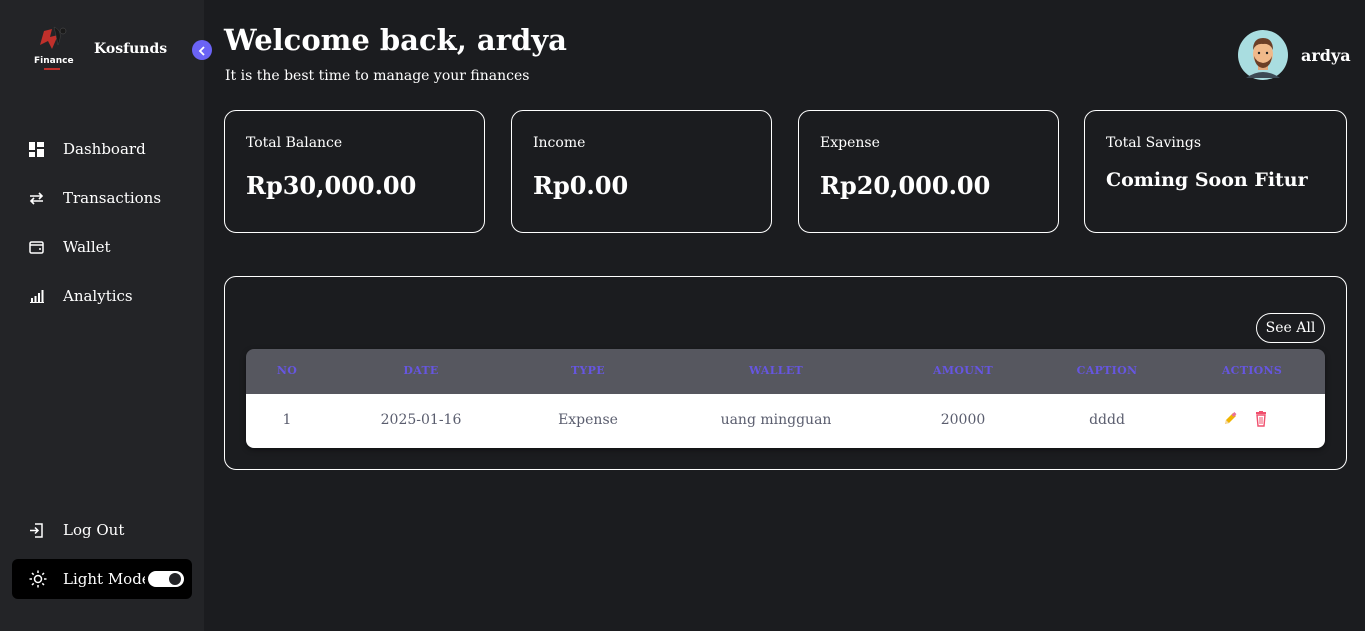 The width and height of the screenshot is (1365, 631). Describe the element at coordinates (112, 198) in the screenshot. I see `nav-transactions-label: Transactions` at that location.